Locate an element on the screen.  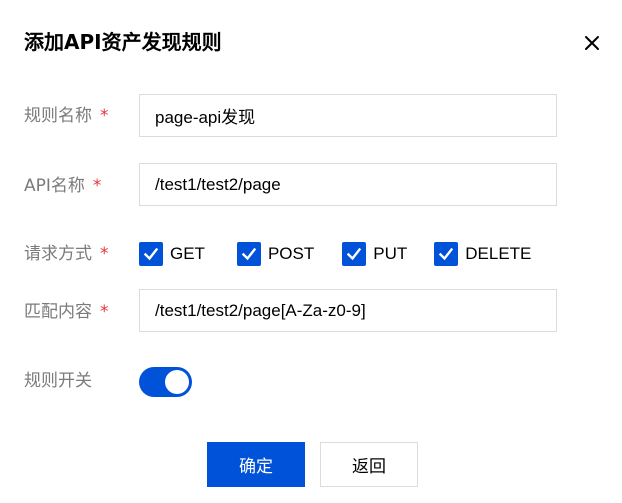
rule-switch-toggle is located at coordinates (165, 382).